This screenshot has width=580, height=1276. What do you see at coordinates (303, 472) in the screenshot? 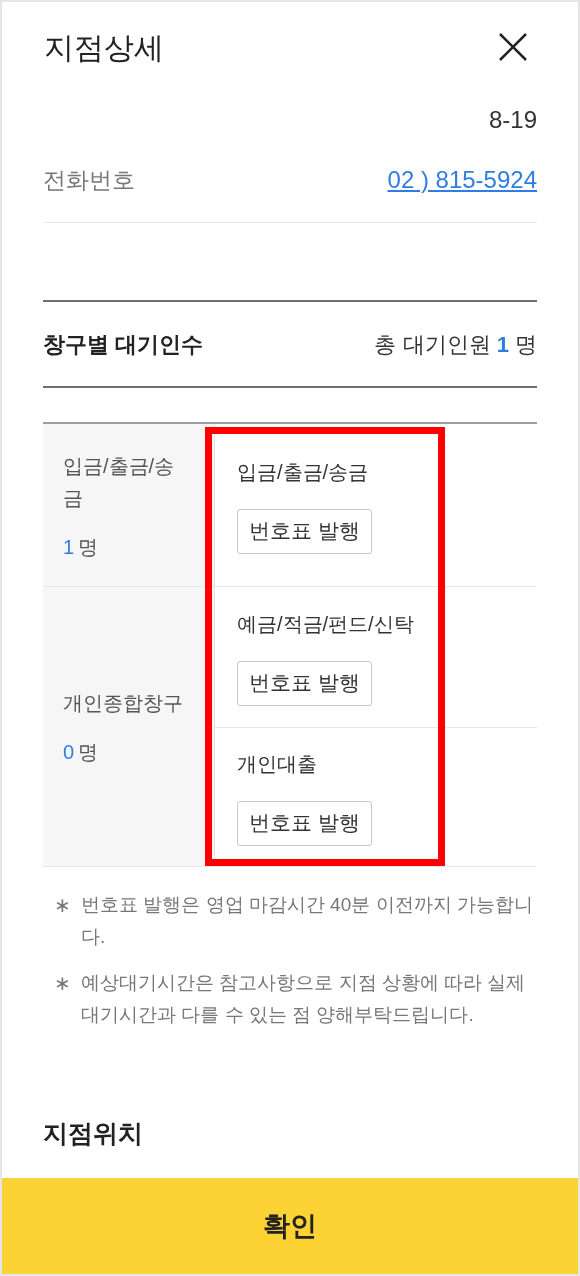
I see `service-name: 입금/출금/송금` at bounding box center [303, 472].